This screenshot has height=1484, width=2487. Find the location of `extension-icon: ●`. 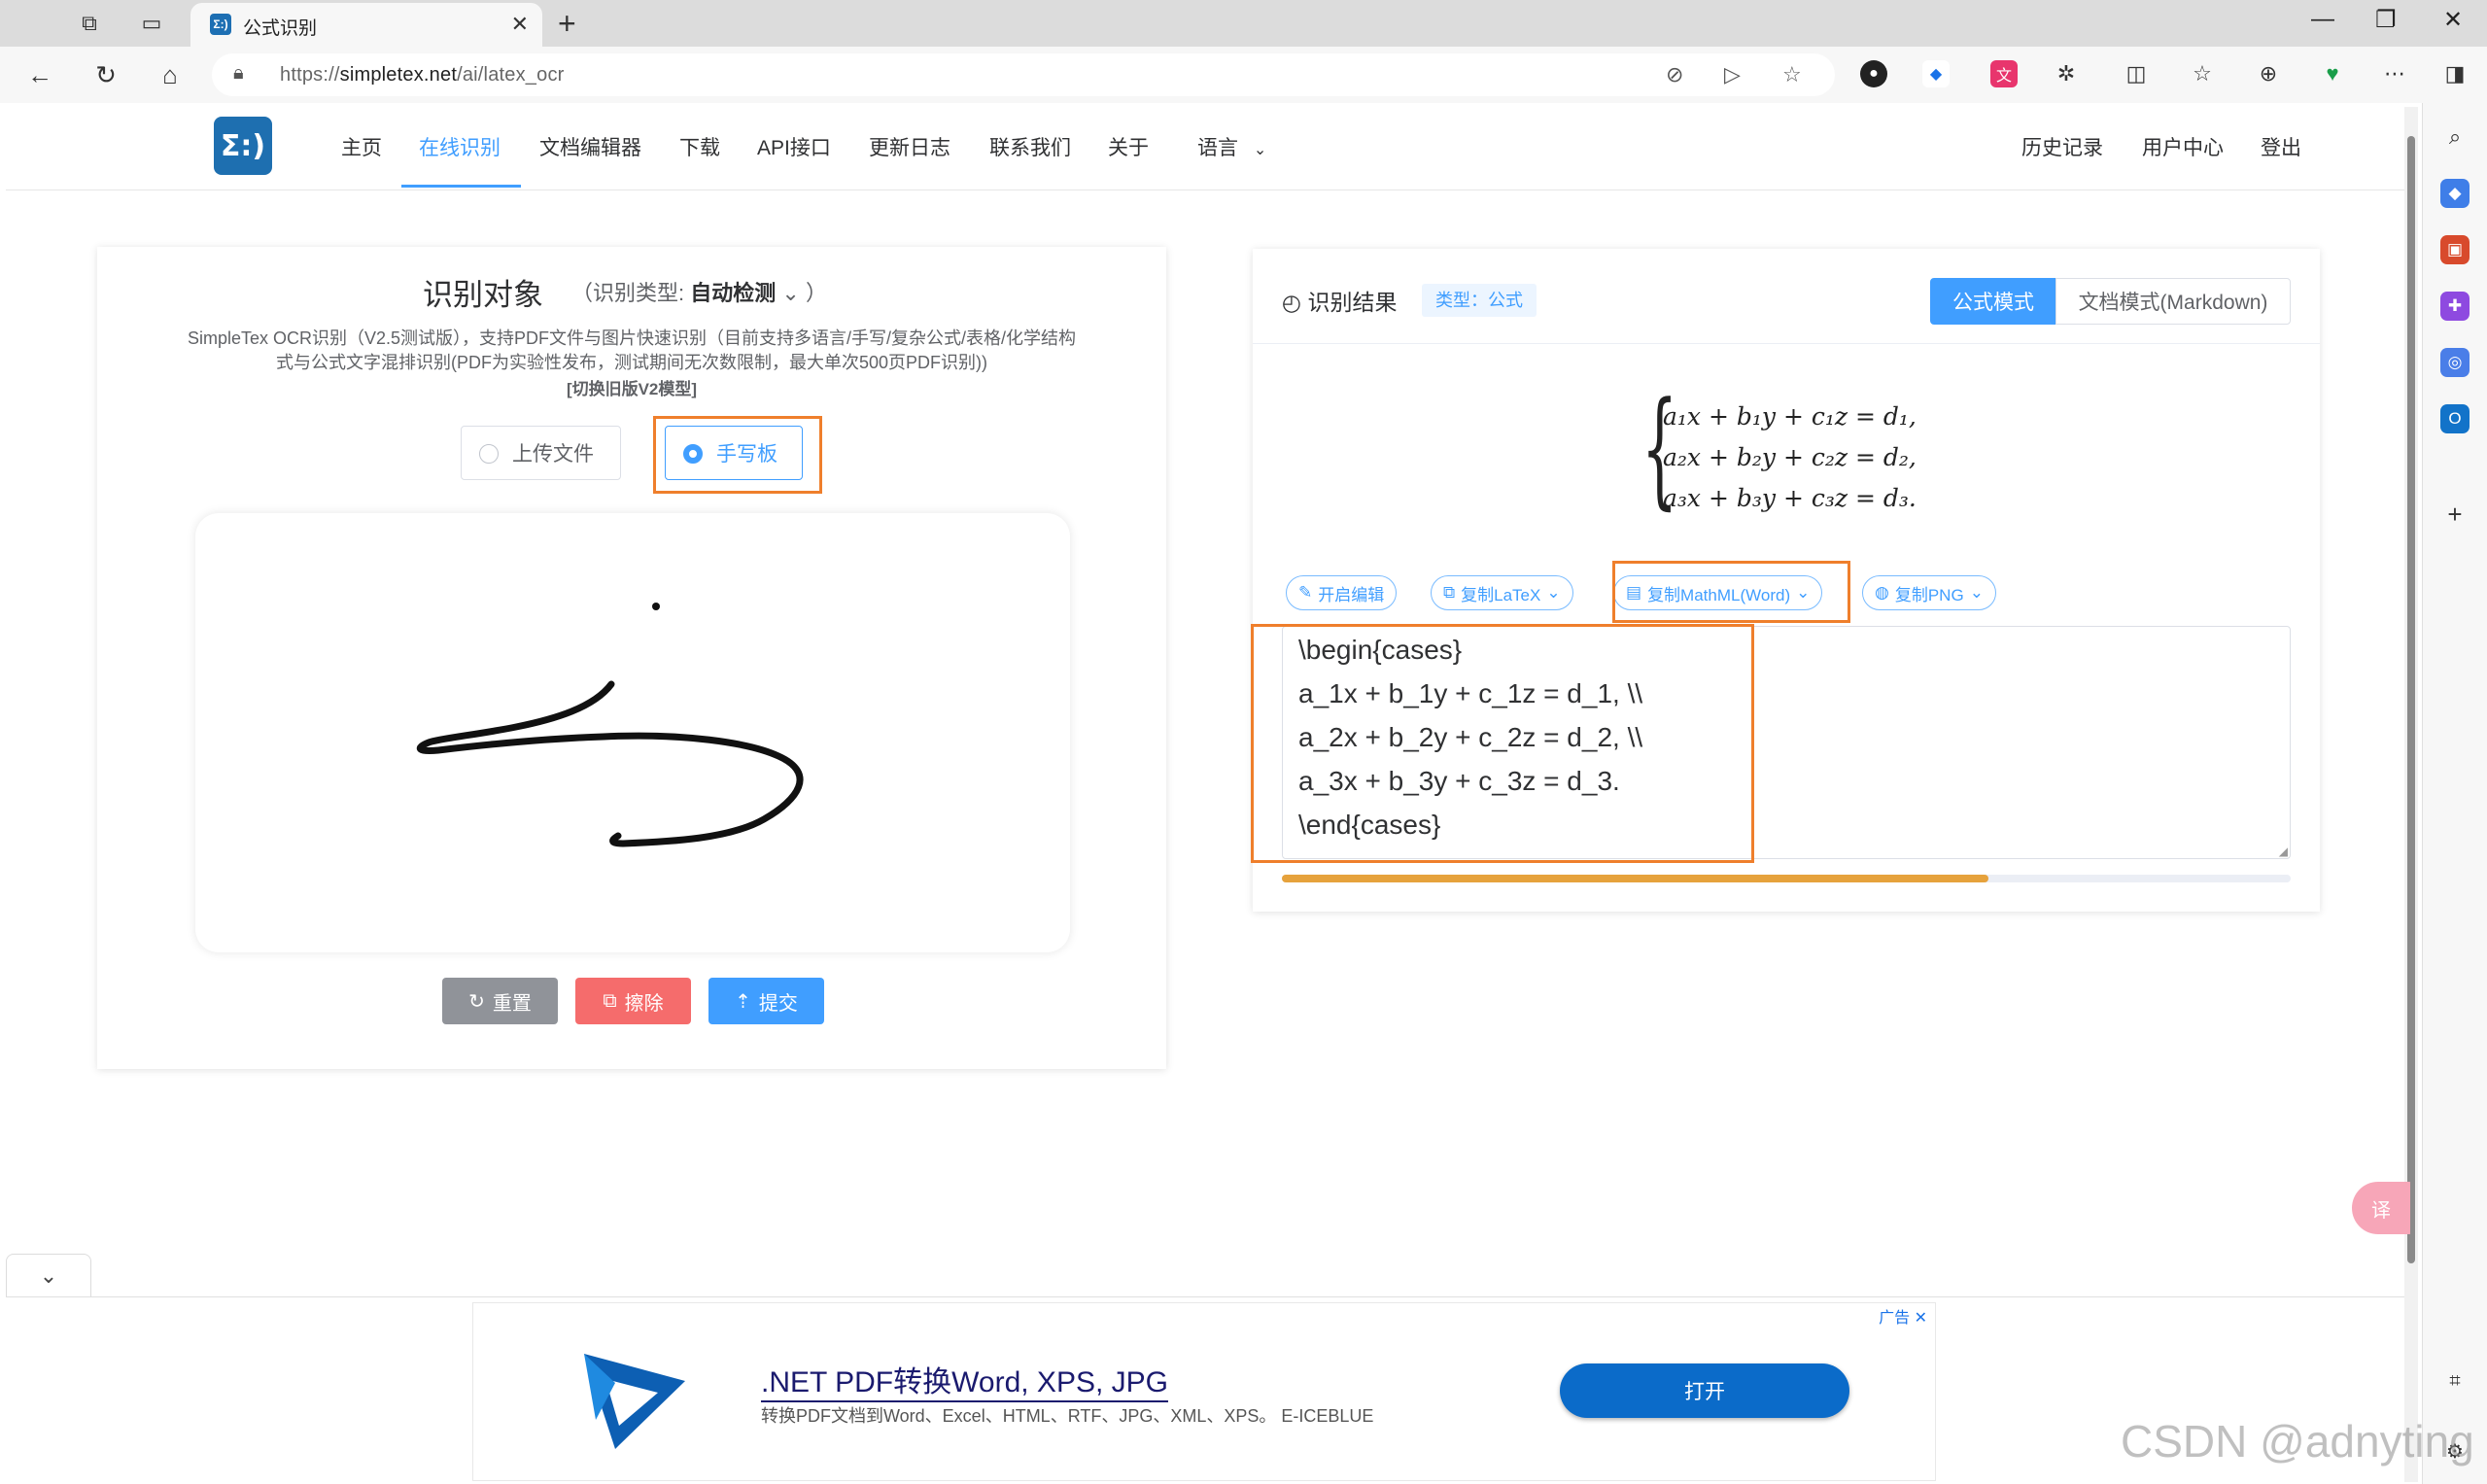

extension-icon: ● is located at coordinates (1874, 73).